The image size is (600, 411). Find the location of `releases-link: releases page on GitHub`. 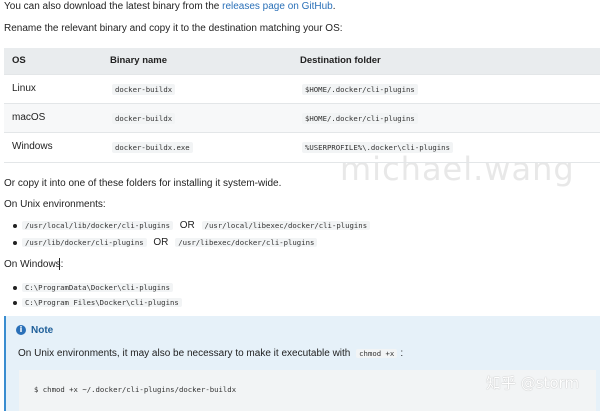

releases-link: releases page on GitHub is located at coordinates (277, 6).